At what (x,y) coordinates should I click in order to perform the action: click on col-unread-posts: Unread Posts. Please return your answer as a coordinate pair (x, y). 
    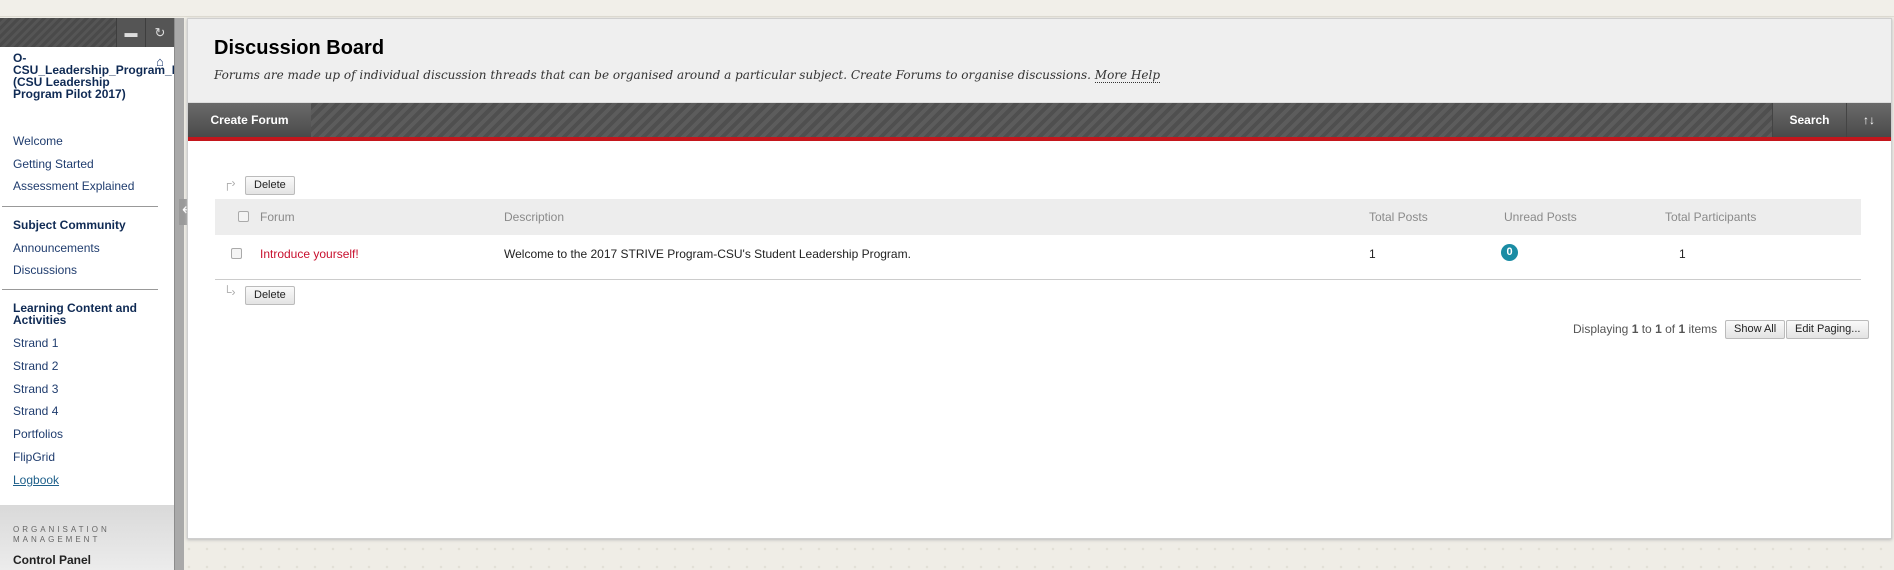
    Looking at the image, I should click on (1540, 217).